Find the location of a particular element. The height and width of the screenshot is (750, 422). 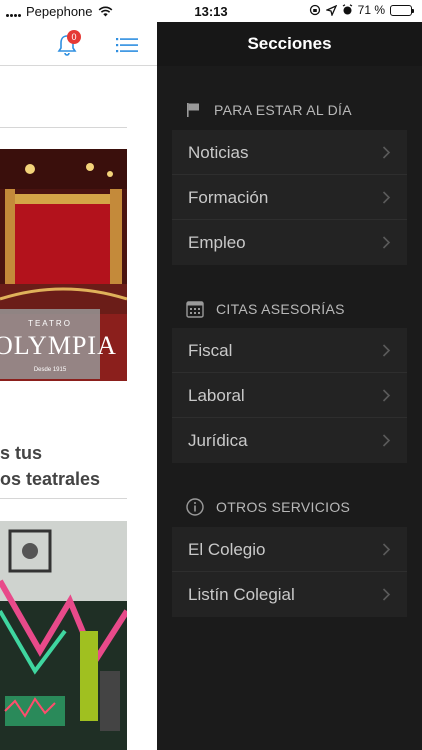

section-label: PARA ESTAR AL DÍA is located at coordinates (283, 110).